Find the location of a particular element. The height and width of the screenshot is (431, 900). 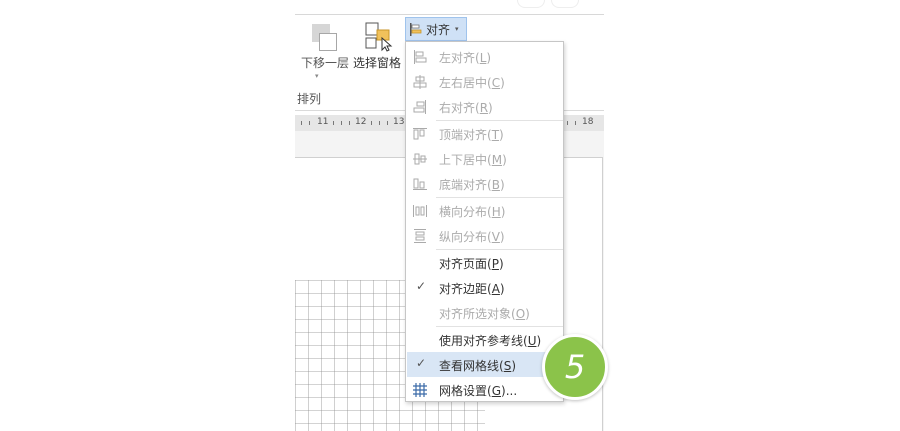

menu-item-accesskey: M is located at coordinates (497, 160).